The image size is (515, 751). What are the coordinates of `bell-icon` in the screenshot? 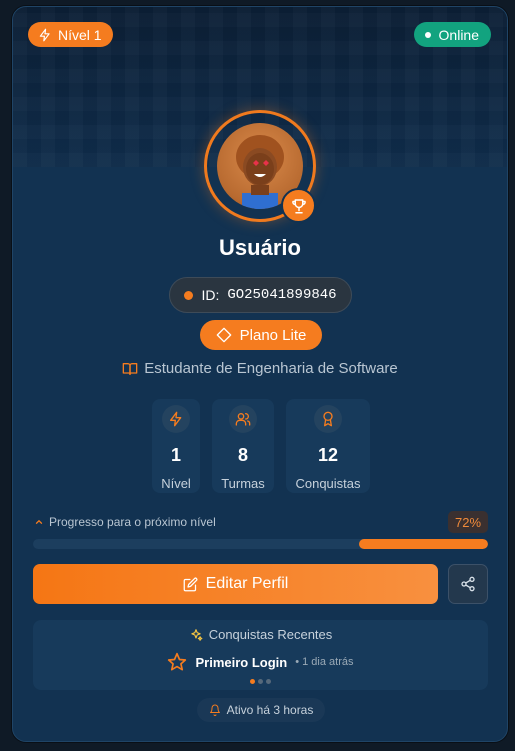 It's located at (214, 710).